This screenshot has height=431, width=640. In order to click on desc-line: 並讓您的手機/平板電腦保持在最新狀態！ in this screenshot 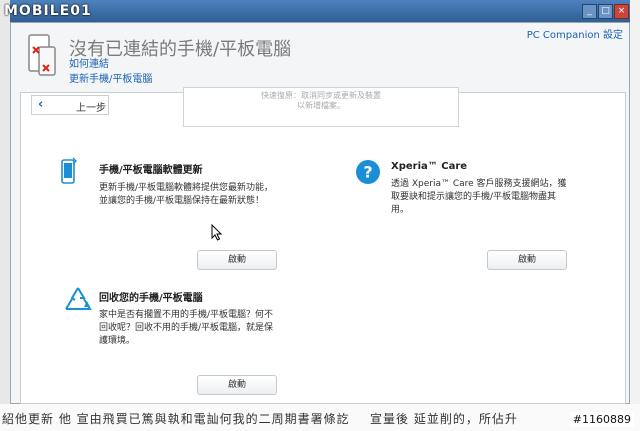, I will do `click(182, 201)`.